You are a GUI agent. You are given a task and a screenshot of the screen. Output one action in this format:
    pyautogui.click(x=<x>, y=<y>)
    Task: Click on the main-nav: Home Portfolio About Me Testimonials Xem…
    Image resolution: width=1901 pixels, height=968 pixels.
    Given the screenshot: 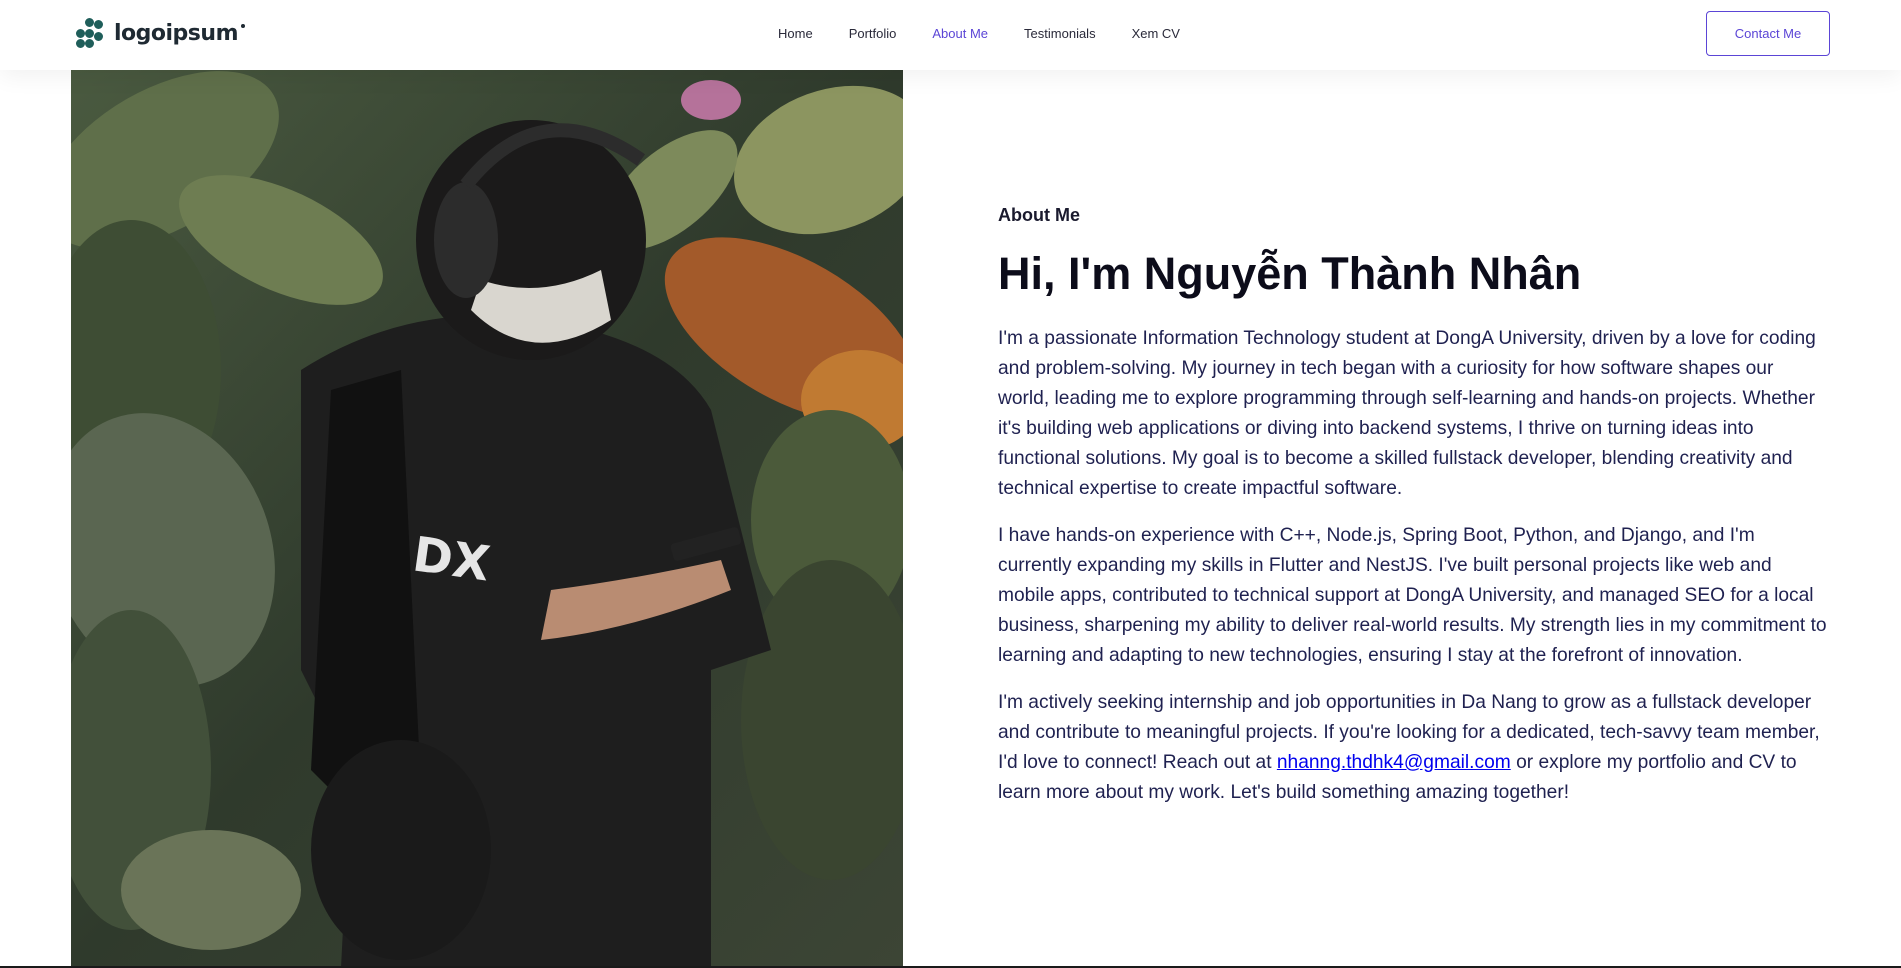 What is the action you would take?
    pyautogui.click(x=997, y=34)
    